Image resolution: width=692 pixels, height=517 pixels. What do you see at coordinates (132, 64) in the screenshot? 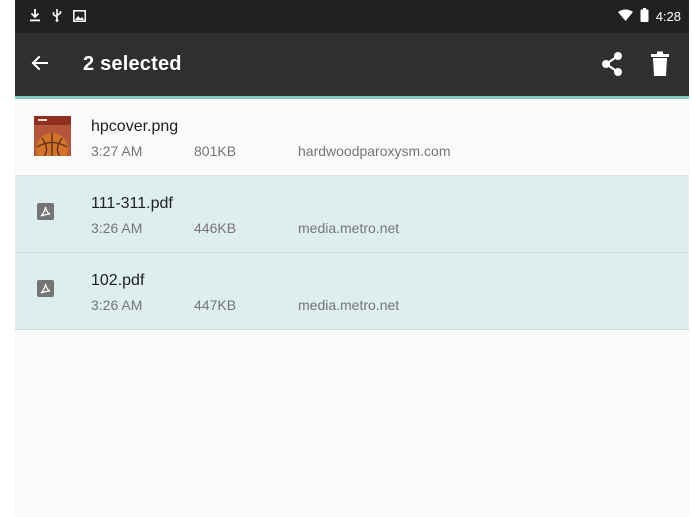
I see `selection-count-title: 2 selected` at bounding box center [132, 64].